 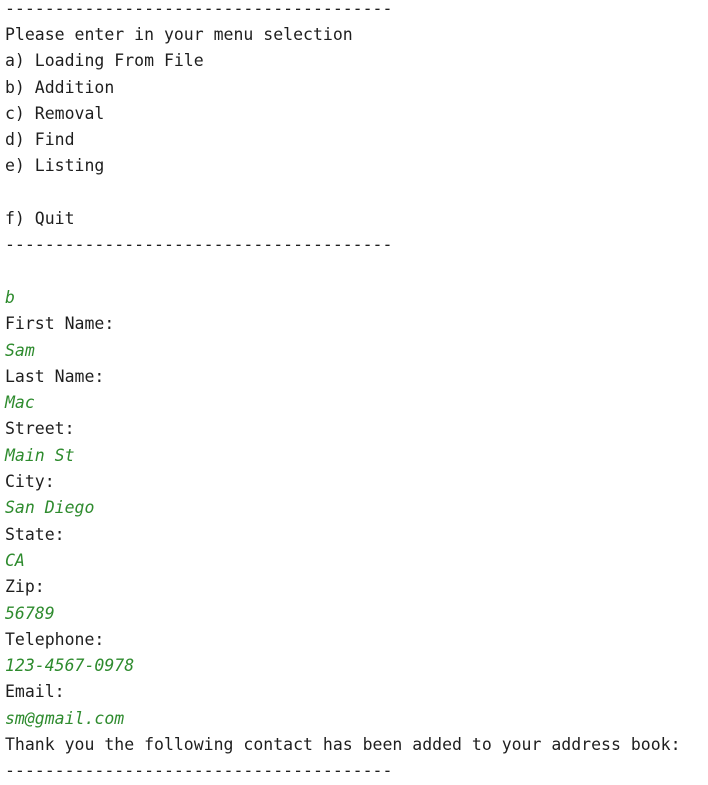 What do you see at coordinates (55, 166) in the screenshot?
I see `menu-option-listing: e) Listing` at bounding box center [55, 166].